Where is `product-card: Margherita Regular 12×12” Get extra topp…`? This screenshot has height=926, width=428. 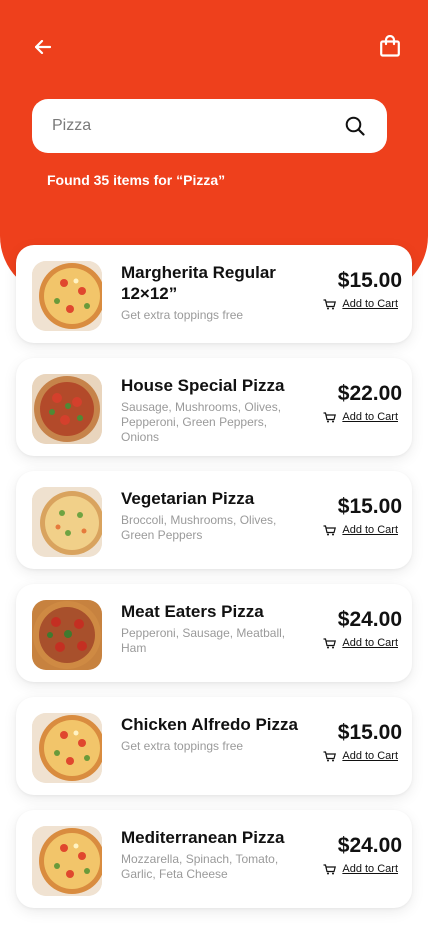 product-card: Margherita Regular 12×12” Get extra topp… is located at coordinates (214, 294).